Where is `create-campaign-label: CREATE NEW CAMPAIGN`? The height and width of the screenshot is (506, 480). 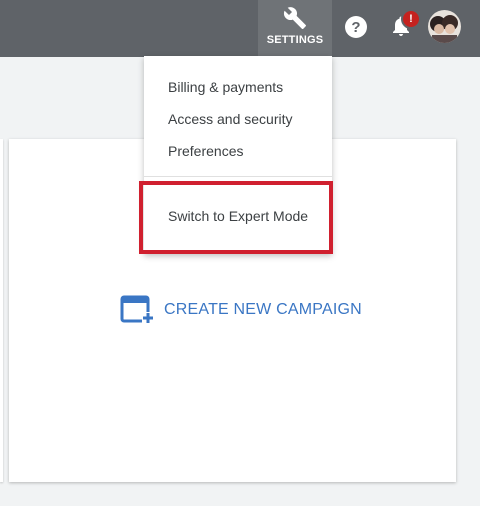
create-campaign-label: CREATE NEW CAMPAIGN is located at coordinates (263, 309).